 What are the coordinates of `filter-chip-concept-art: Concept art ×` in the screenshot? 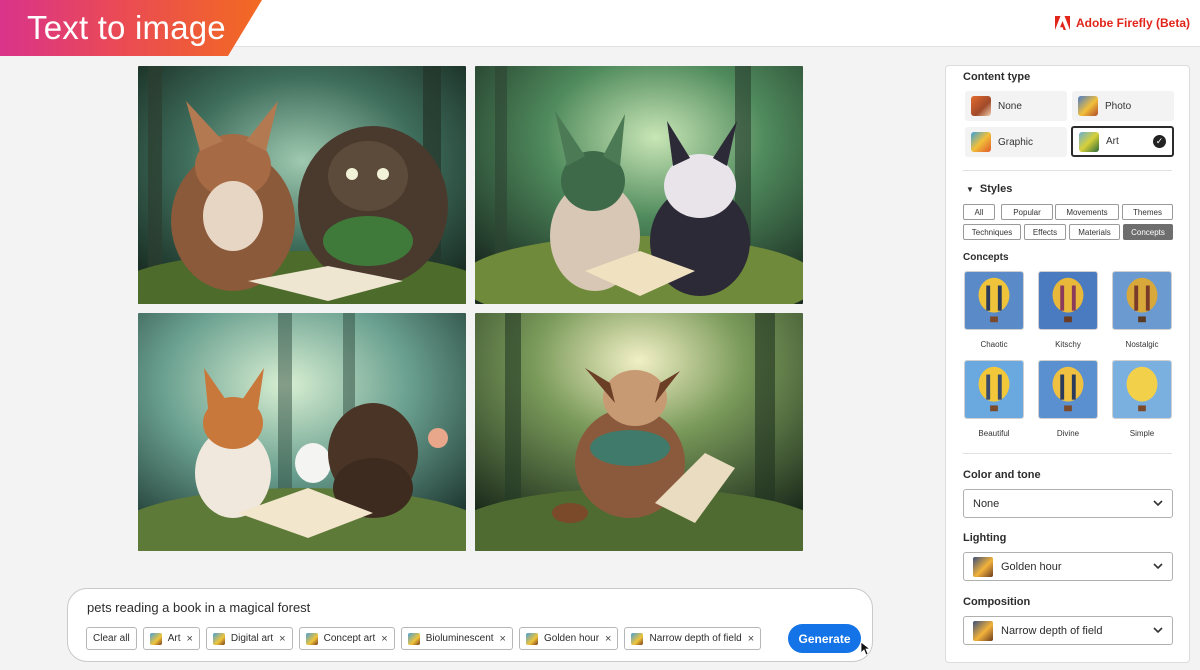 It's located at (346, 638).